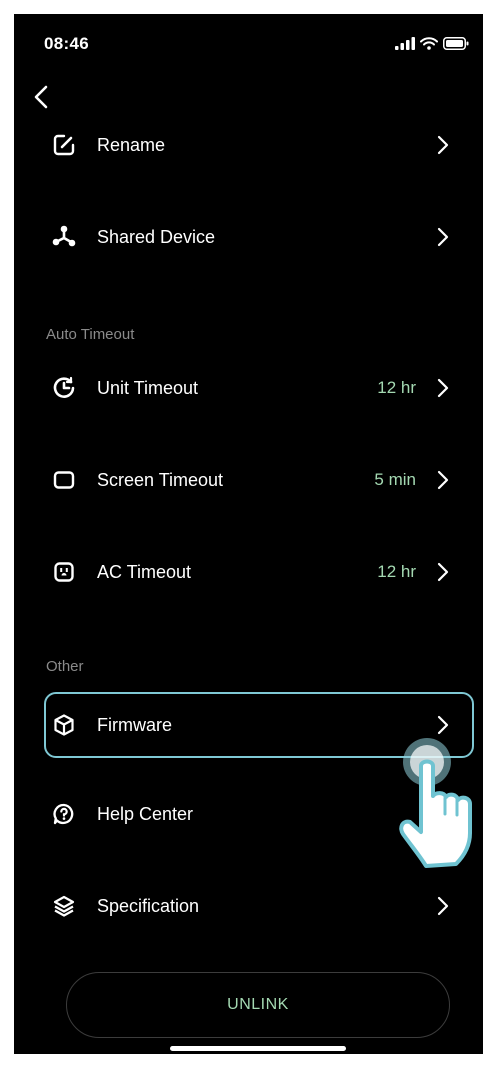 The height and width of the screenshot is (1066, 497). Describe the element at coordinates (160, 479) in the screenshot. I see `screen-timeout-label: Screen Timeout` at that location.